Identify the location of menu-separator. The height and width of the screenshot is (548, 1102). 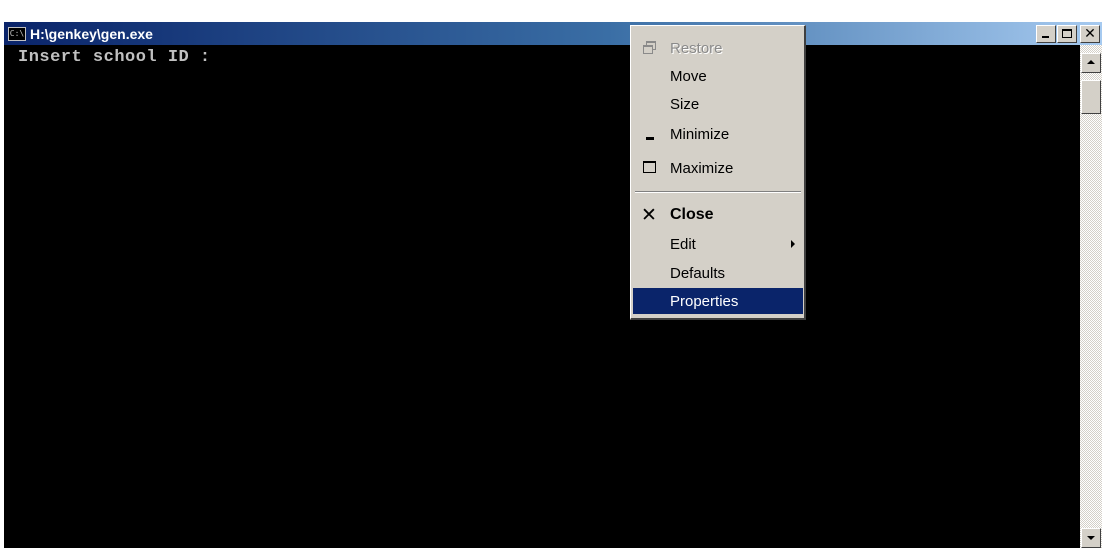
(718, 192).